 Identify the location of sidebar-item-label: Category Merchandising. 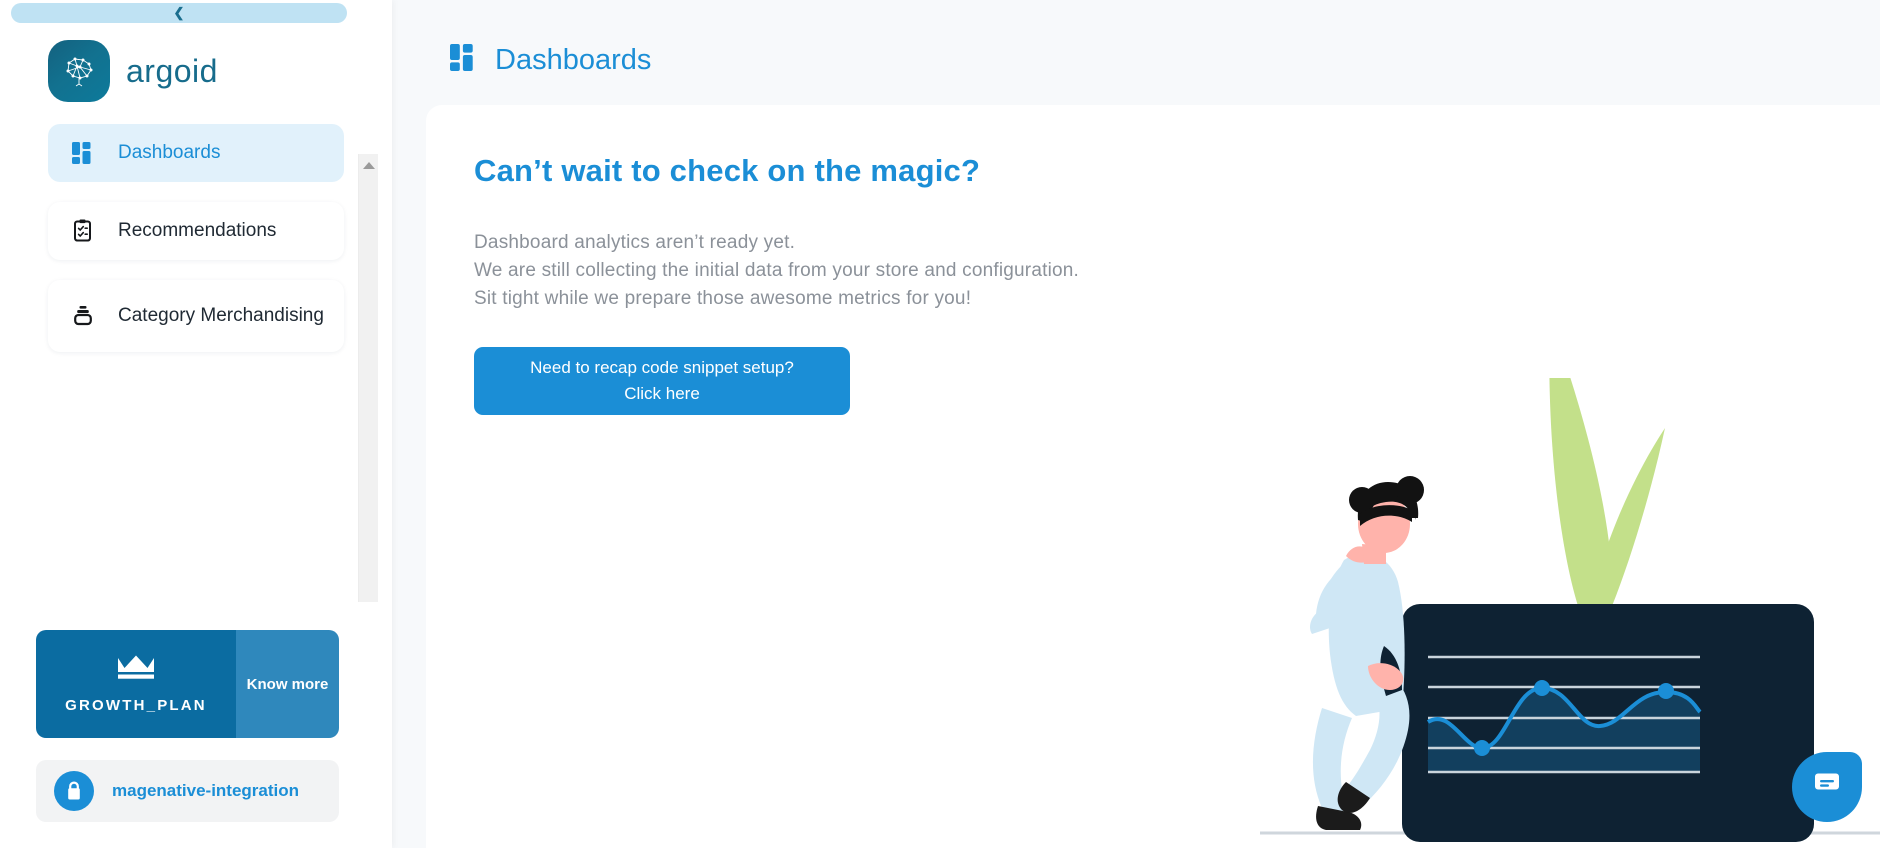
(221, 315).